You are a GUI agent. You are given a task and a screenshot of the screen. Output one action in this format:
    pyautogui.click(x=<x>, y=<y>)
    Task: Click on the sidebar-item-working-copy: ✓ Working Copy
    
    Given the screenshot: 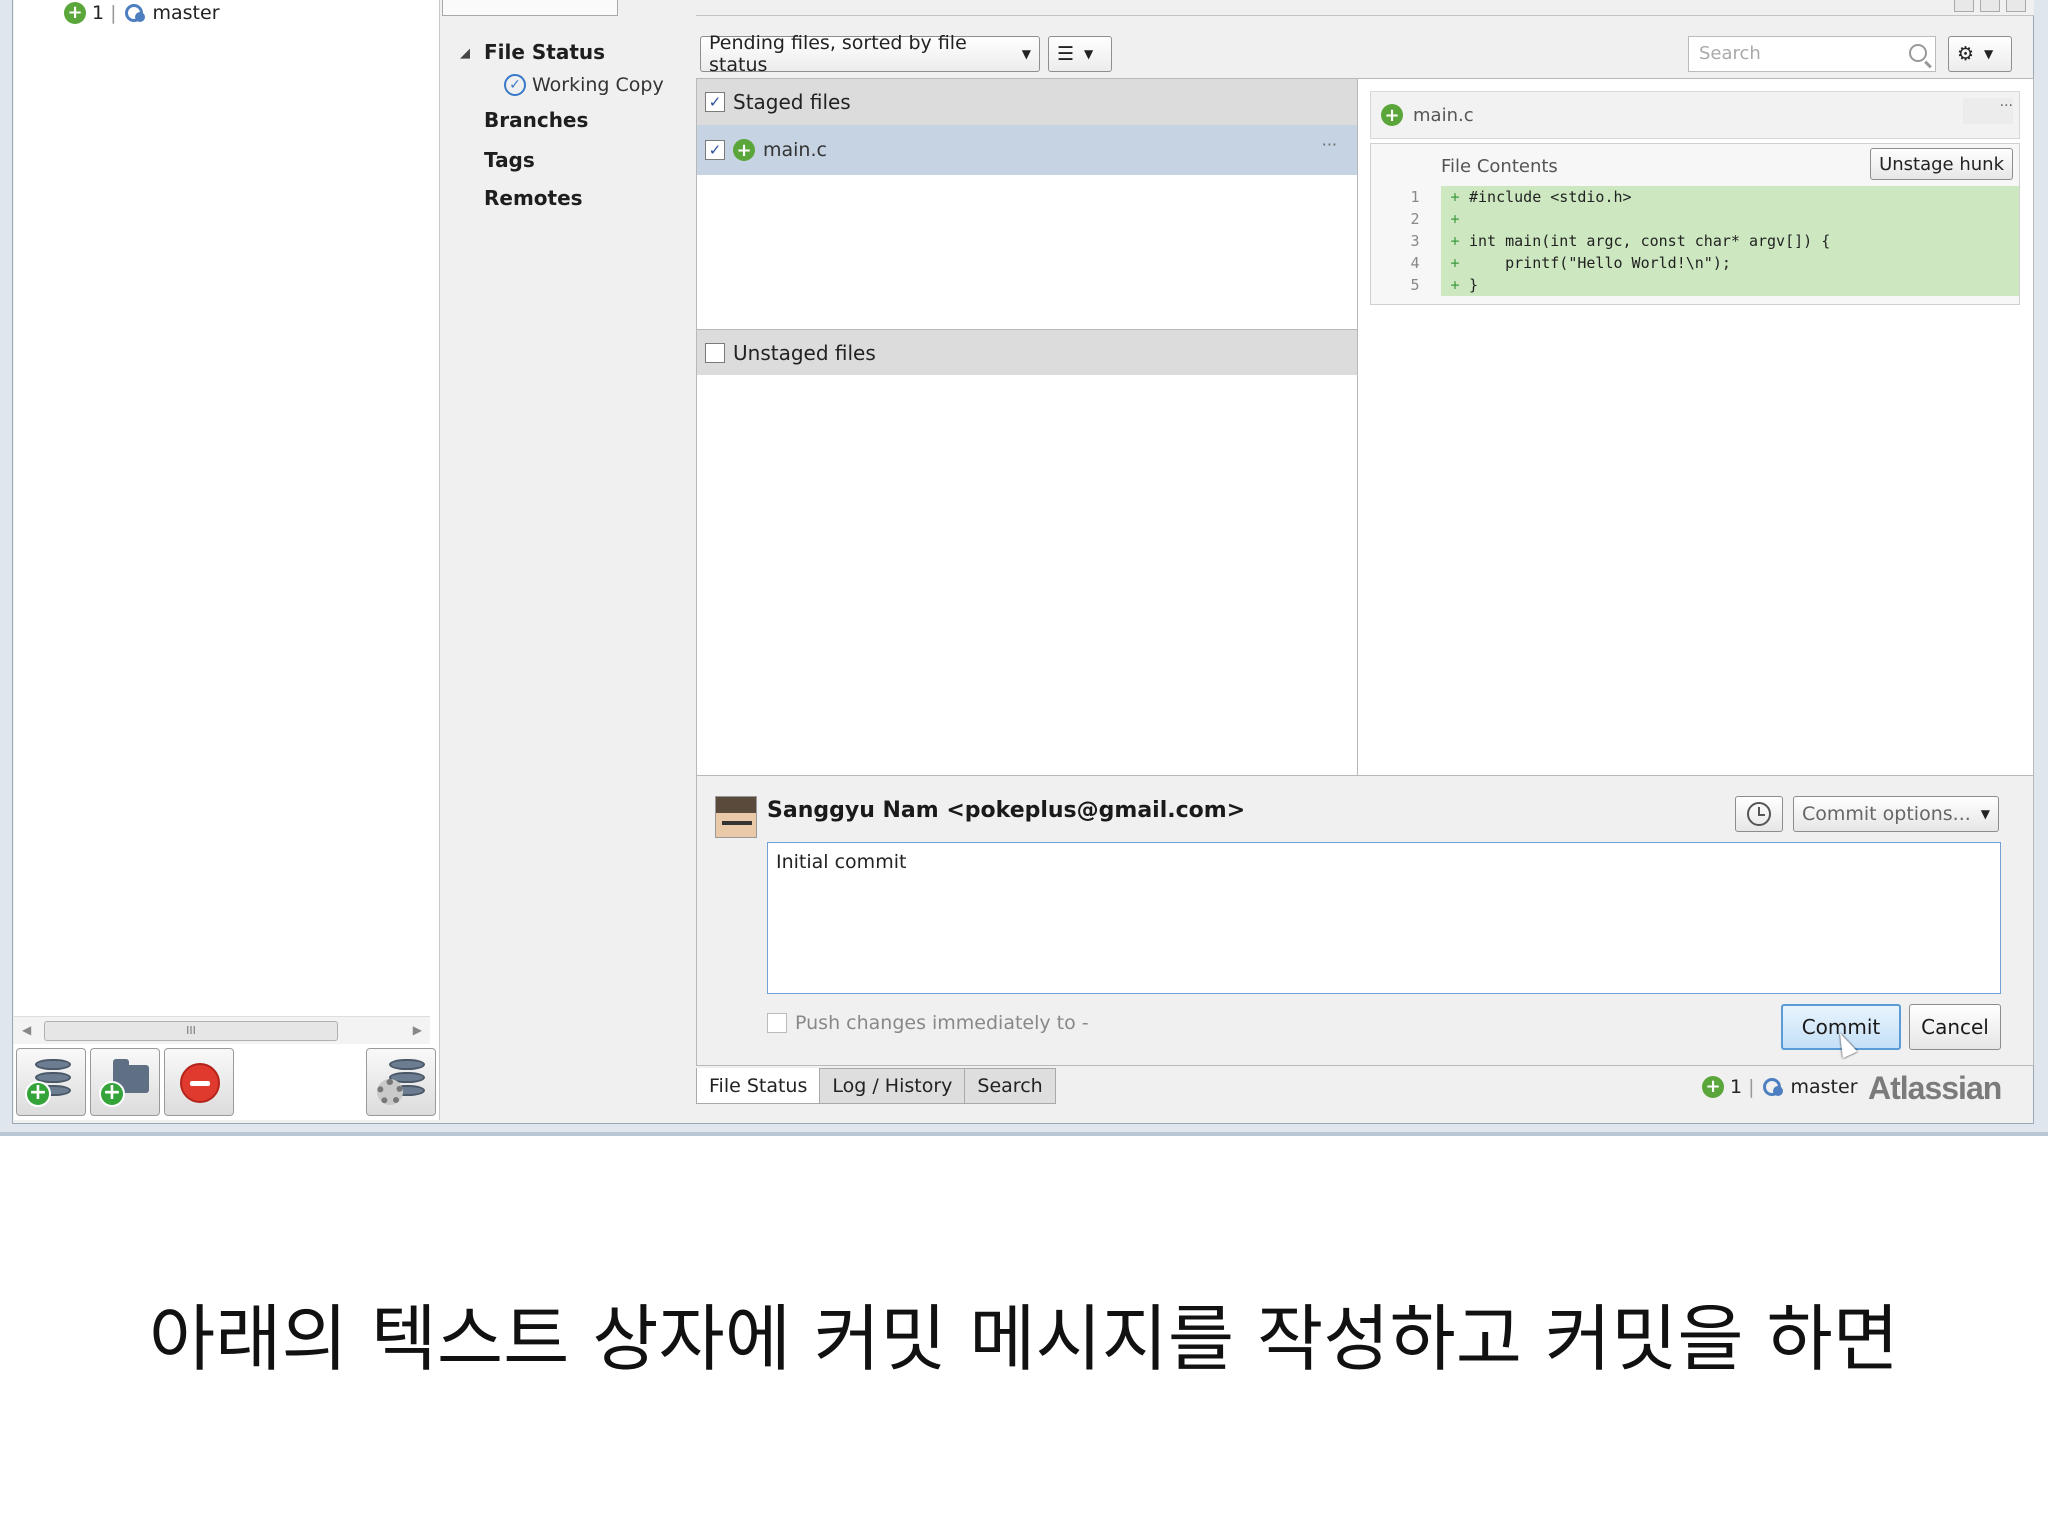 What is the action you would take?
    pyautogui.click(x=584, y=85)
    